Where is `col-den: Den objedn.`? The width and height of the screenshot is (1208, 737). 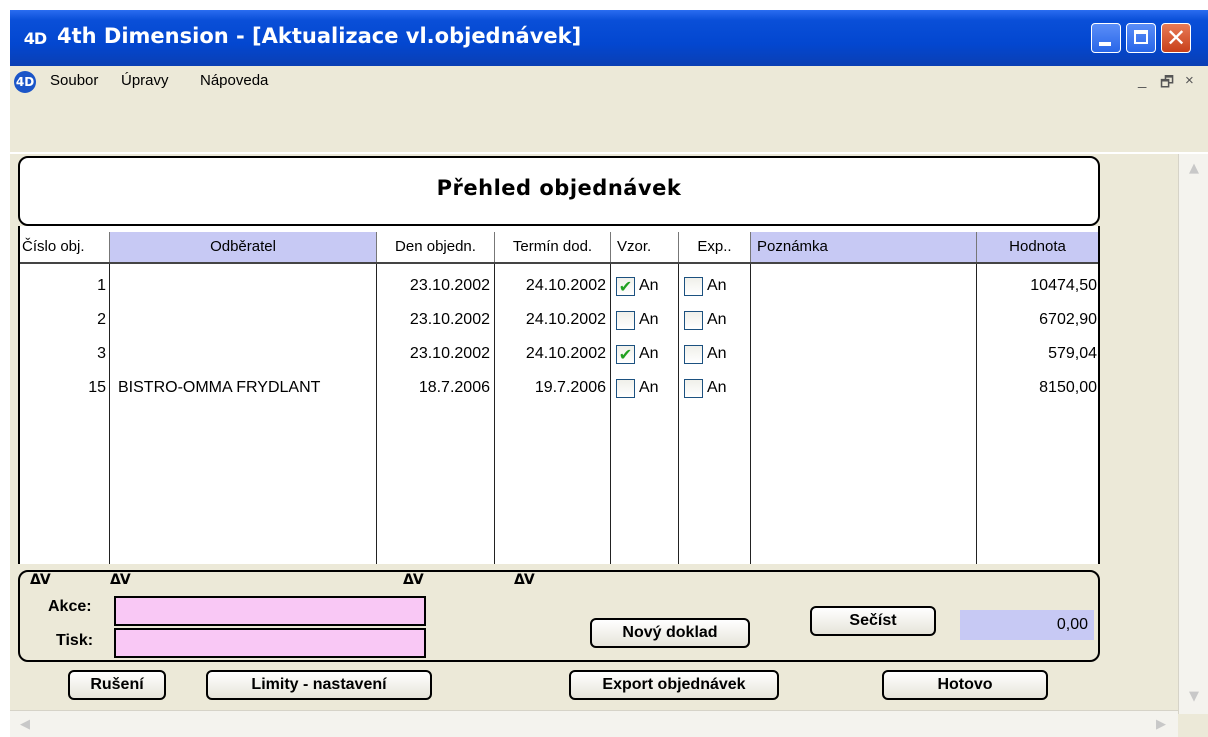
col-den: Den objedn. is located at coordinates (436, 247).